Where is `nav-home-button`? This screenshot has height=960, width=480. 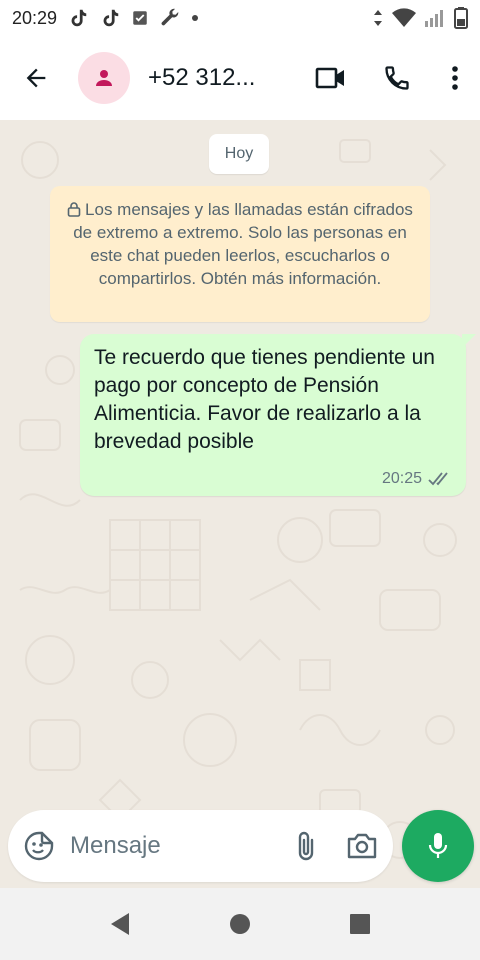
nav-home-button is located at coordinates (240, 924).